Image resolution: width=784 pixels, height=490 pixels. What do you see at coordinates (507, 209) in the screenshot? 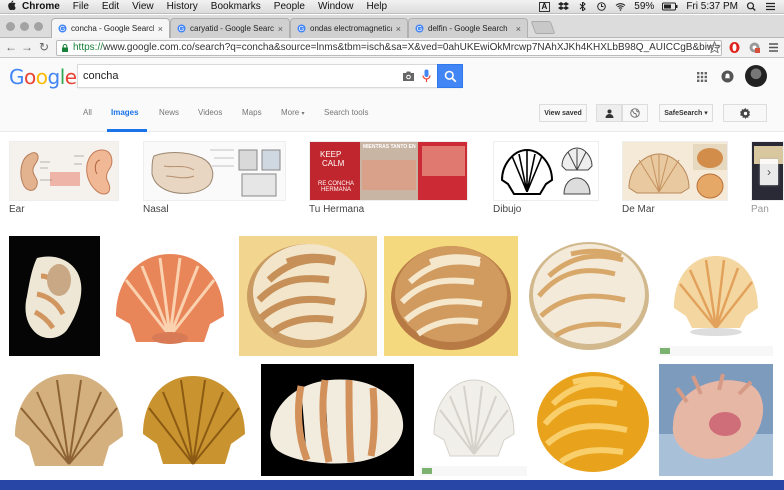
I see `related-label-dibujo: Dibujo` at bounding box center [507, 209].